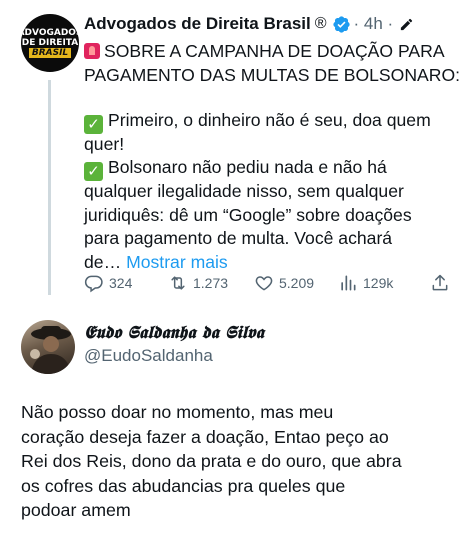 This screenshot has height=544, width=474. I want to click on retweet-count: 1.273, so click(211, 283).